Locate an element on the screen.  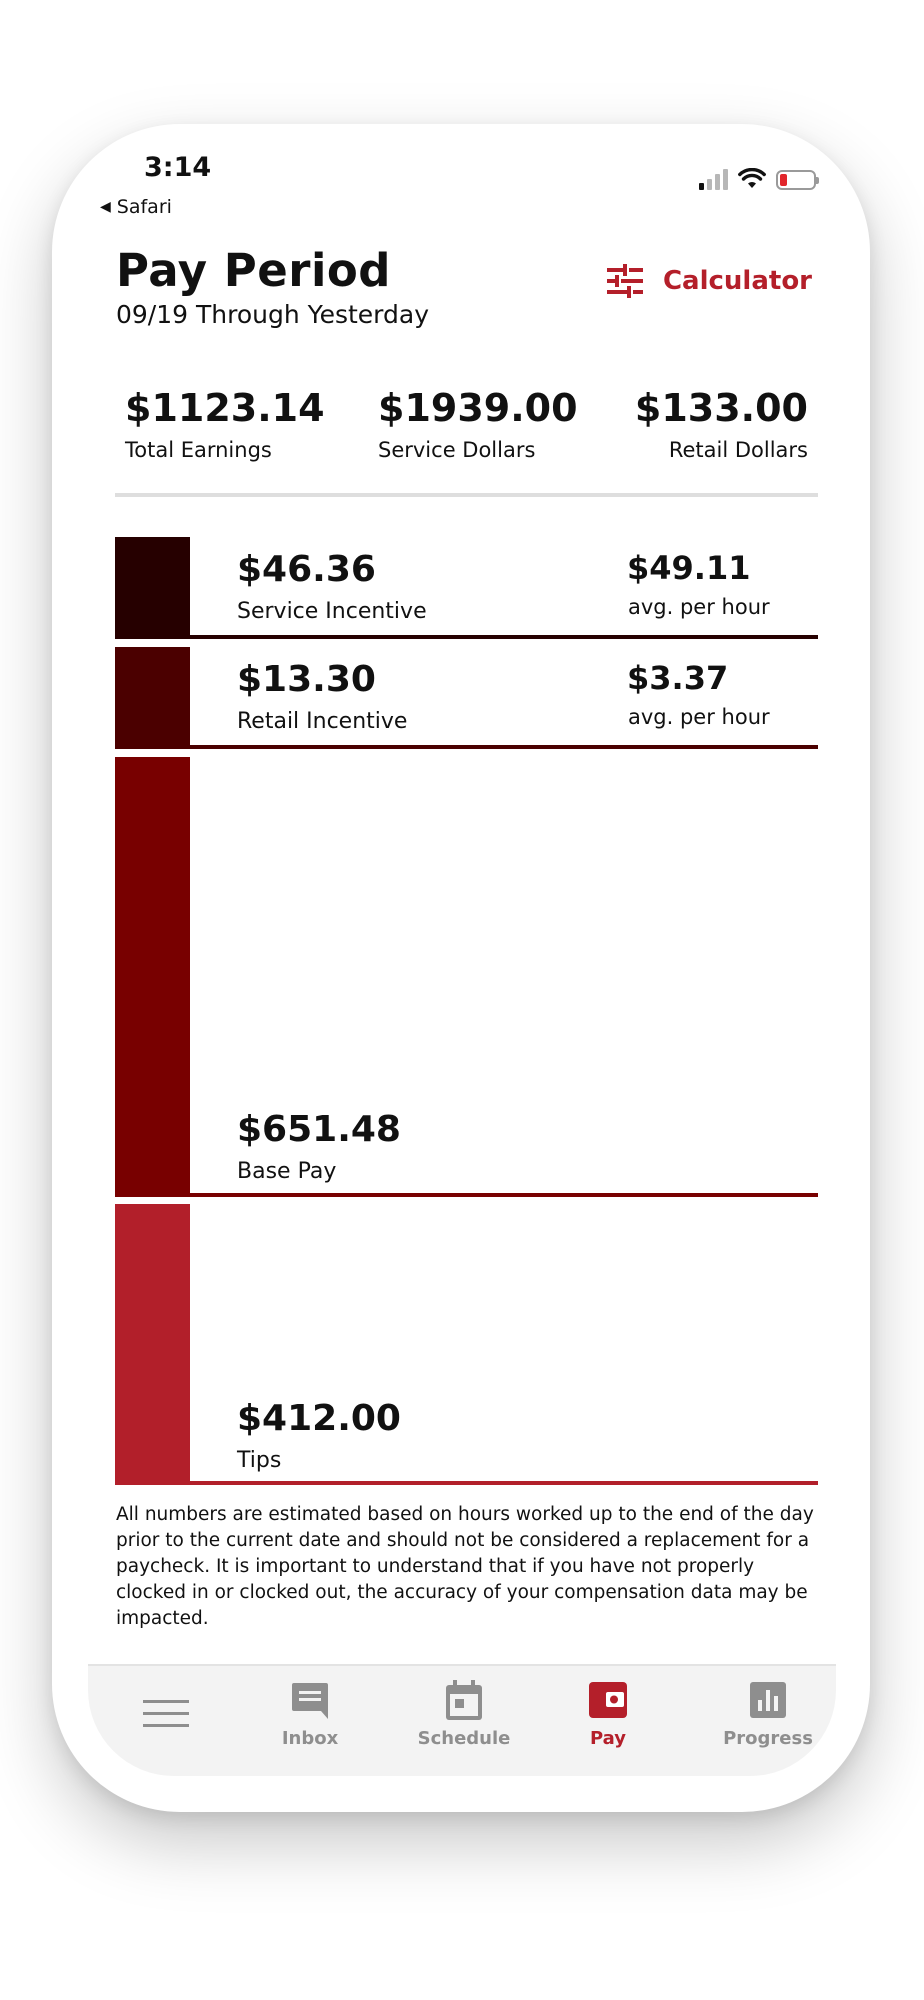
tab-label: Progress is located at coordinates (768, 1738).